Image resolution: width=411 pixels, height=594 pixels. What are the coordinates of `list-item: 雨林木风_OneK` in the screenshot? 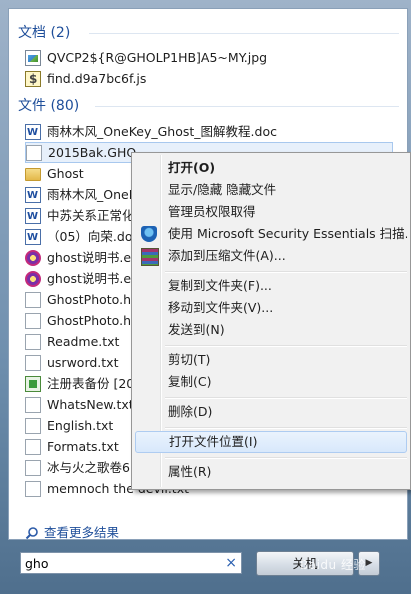 It's located at (81, 195).